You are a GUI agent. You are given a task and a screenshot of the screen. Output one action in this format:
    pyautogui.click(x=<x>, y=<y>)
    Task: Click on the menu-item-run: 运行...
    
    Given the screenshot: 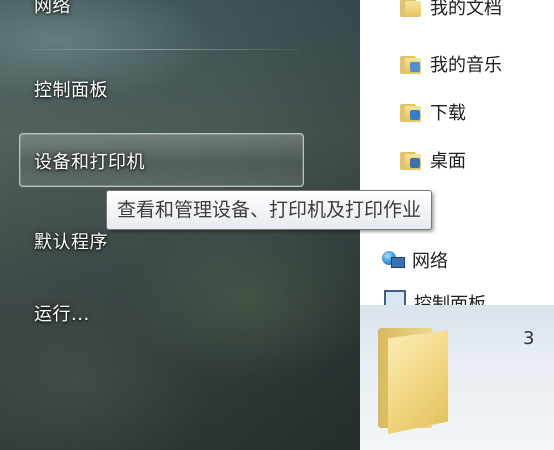 What is the action you would take?
    pyautogui.click(x=62, y=313)
    